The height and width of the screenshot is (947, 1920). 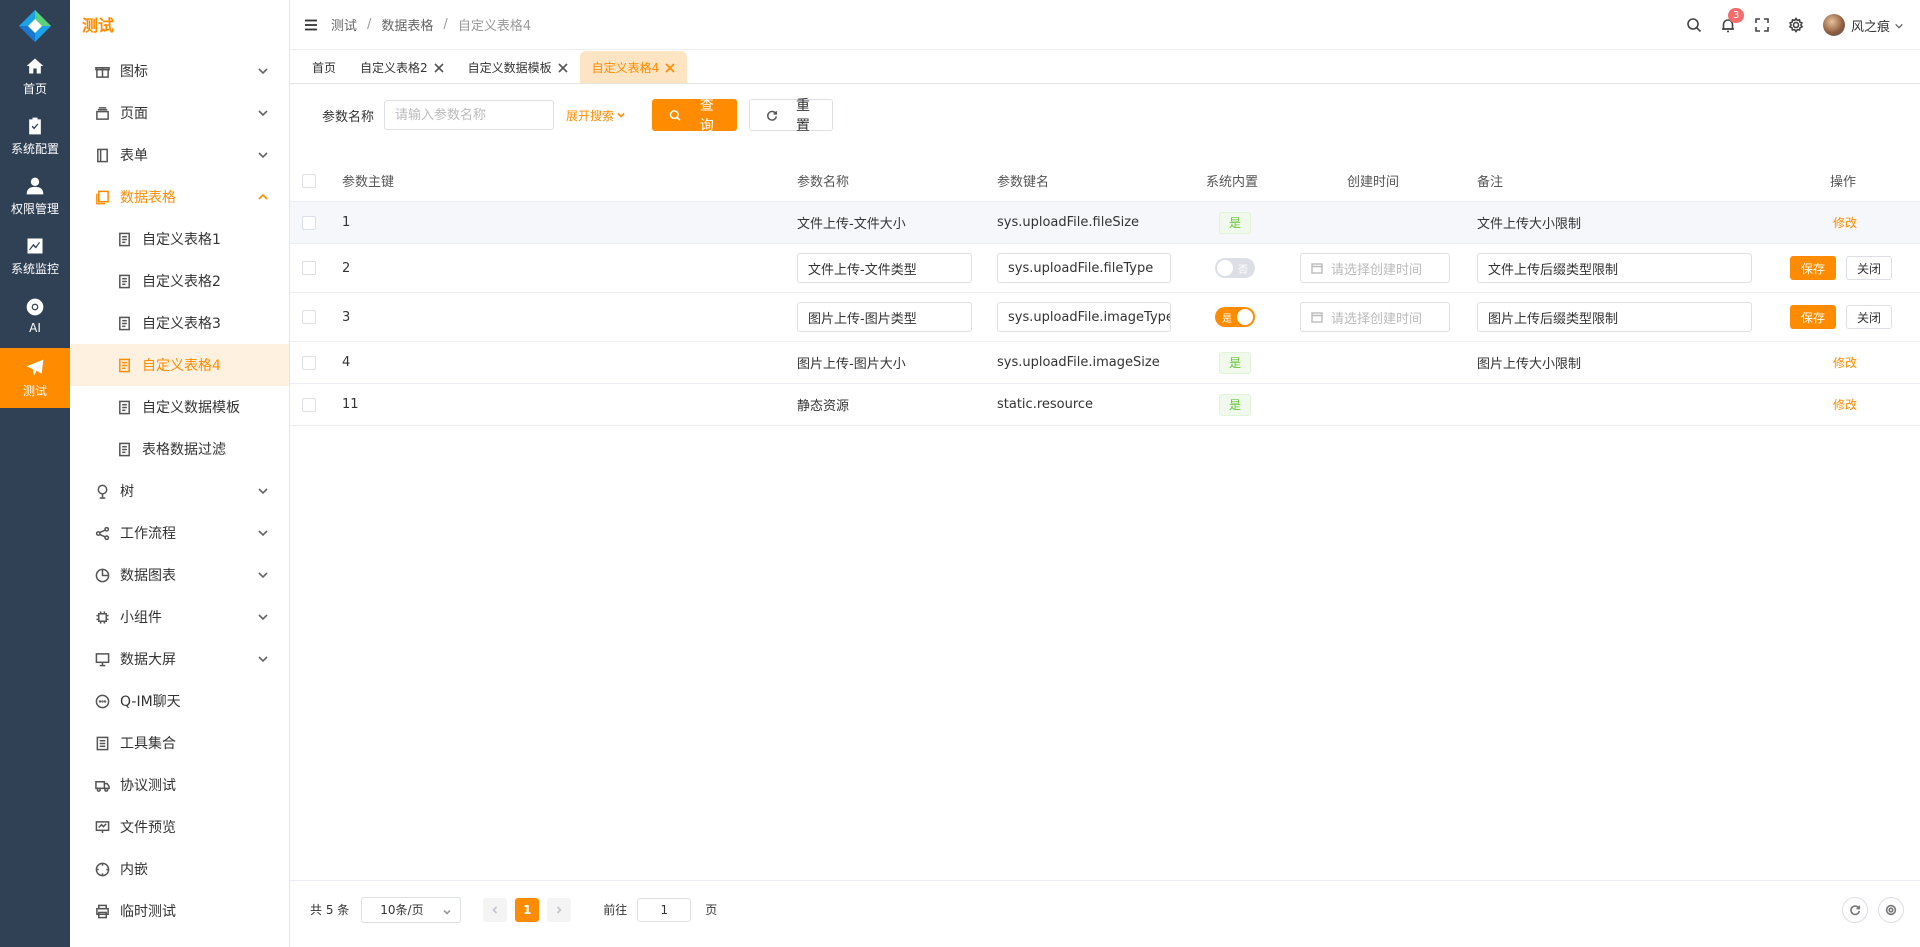 I want to click on user-name: 风之痕, so click(x=1870, y=25).